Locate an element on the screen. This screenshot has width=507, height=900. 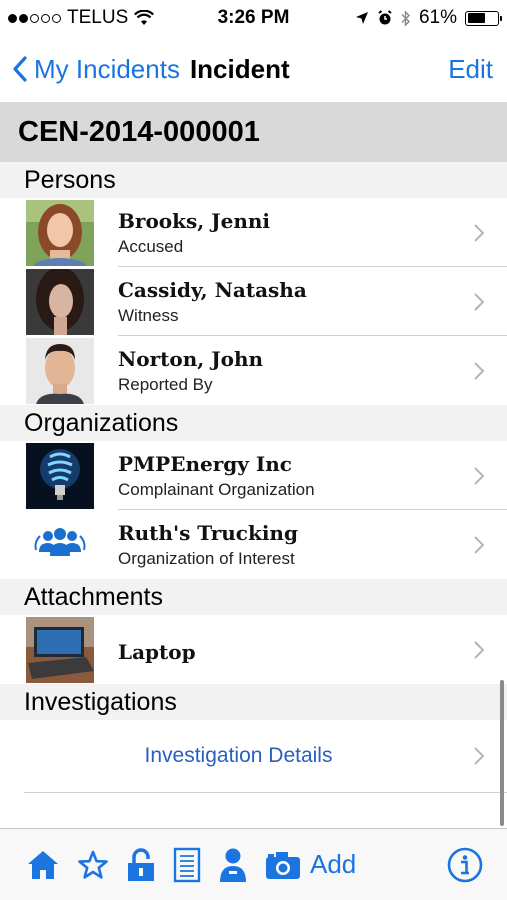
bluetooth-icon is located at coordinates (405, 18).